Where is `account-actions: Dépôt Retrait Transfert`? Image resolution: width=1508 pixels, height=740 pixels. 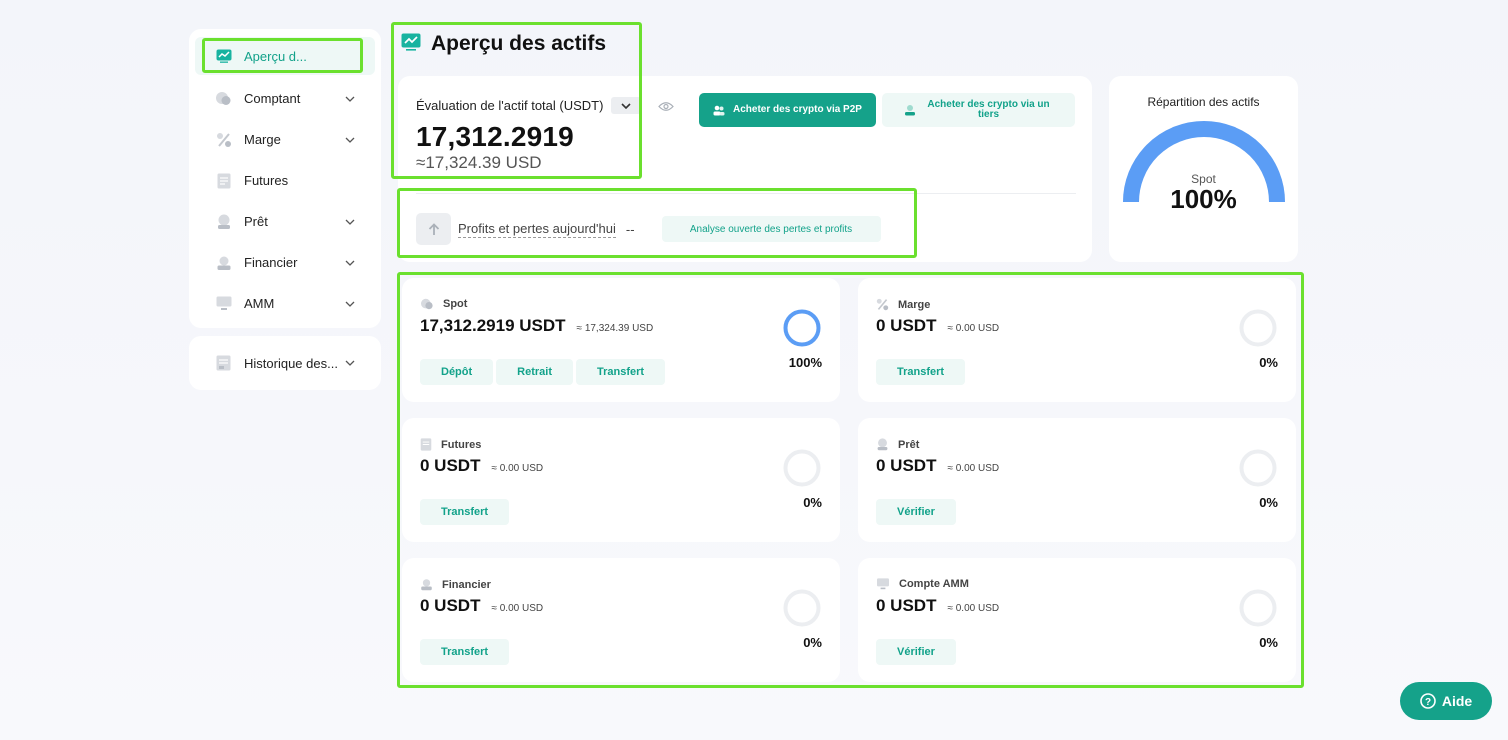 account-actions: Dépôt Retrait Transfert is located at coordinates (543, 372).